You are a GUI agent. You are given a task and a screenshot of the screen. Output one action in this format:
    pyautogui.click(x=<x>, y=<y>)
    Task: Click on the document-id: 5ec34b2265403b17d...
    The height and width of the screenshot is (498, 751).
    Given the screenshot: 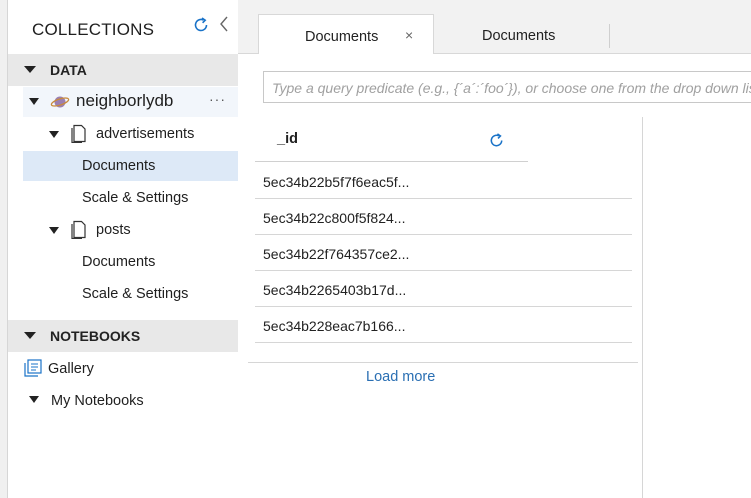 What is the action you would take?
    pyautogui.click(x=335, y=290)
    